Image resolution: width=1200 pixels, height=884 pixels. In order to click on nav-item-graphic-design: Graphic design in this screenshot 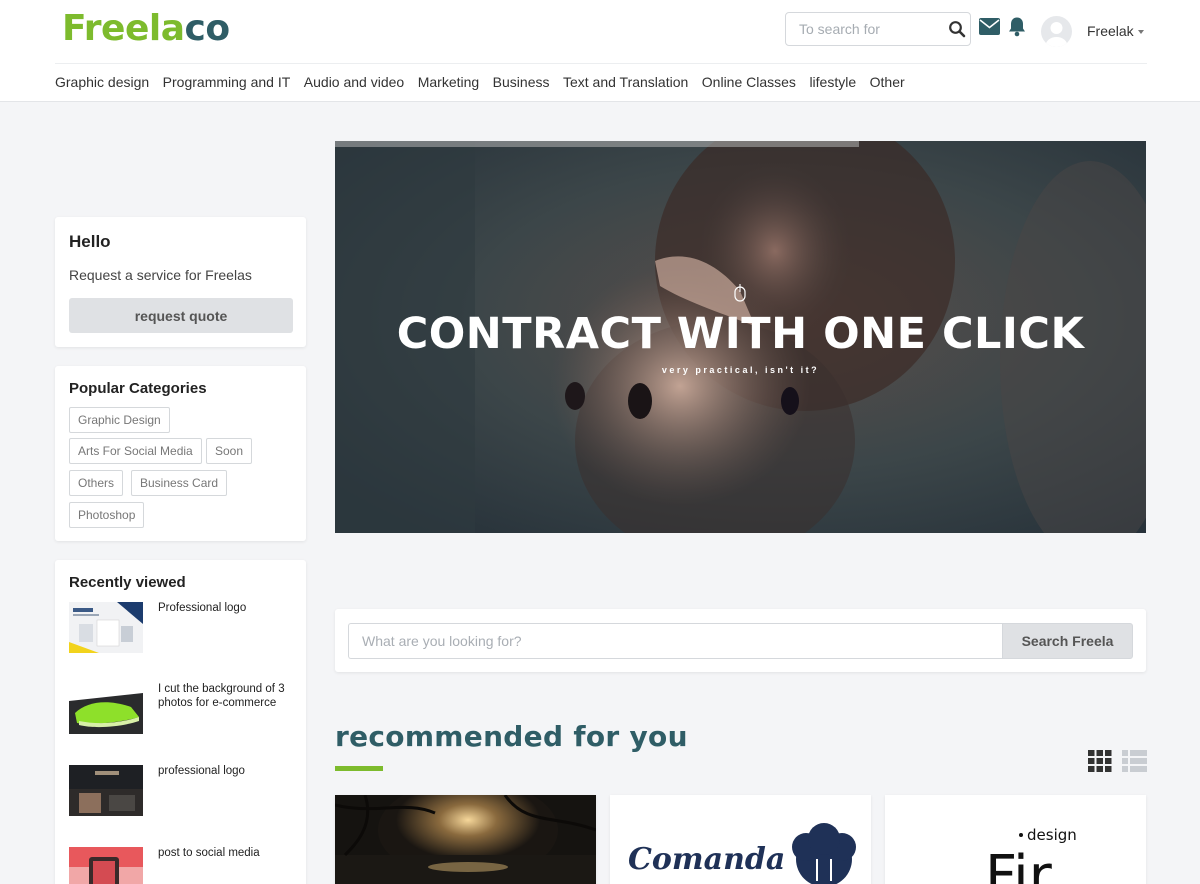, I will do `click(102, 82)`.